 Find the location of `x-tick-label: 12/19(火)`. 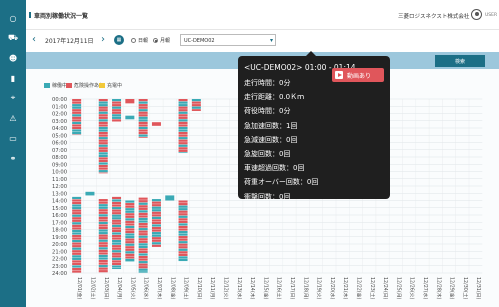

x-tick-label: 12/19(火) is located at coordinates (319, 288).